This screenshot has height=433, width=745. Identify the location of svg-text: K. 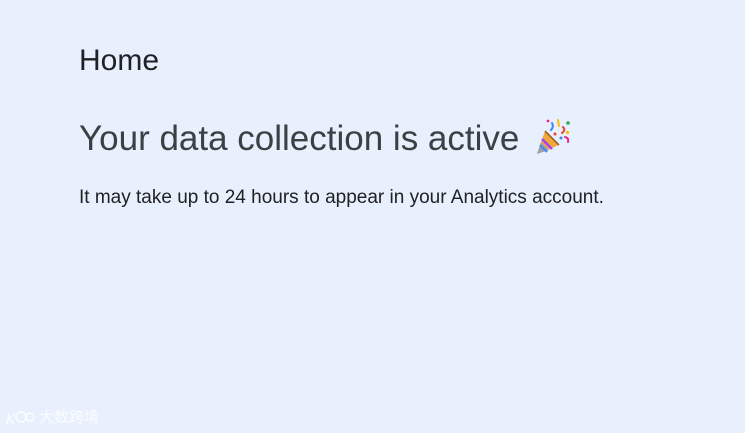
(11, 419).